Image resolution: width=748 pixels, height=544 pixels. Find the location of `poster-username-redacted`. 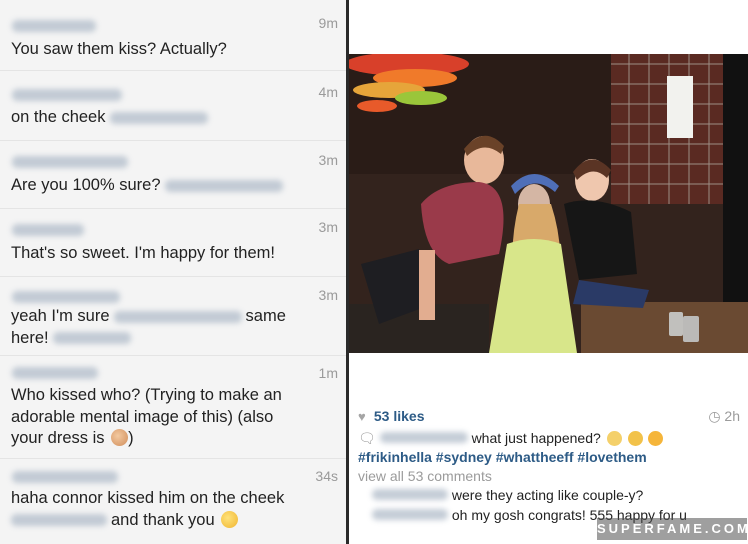

poster-username-redacted is located at coordinates (423, 437).